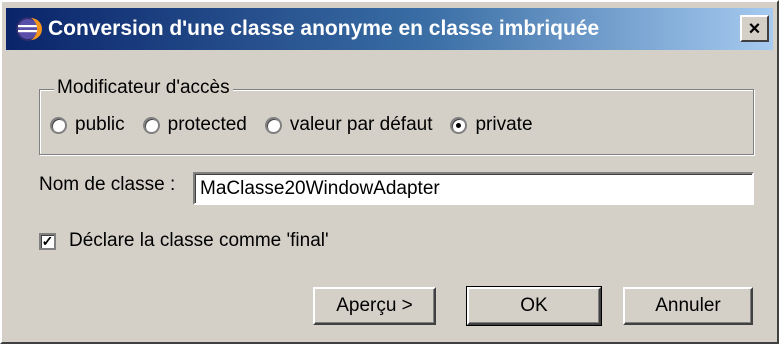 The height and width of the screenshot is (344, 779). I want to click on close-button: ×, so click(754, 28).